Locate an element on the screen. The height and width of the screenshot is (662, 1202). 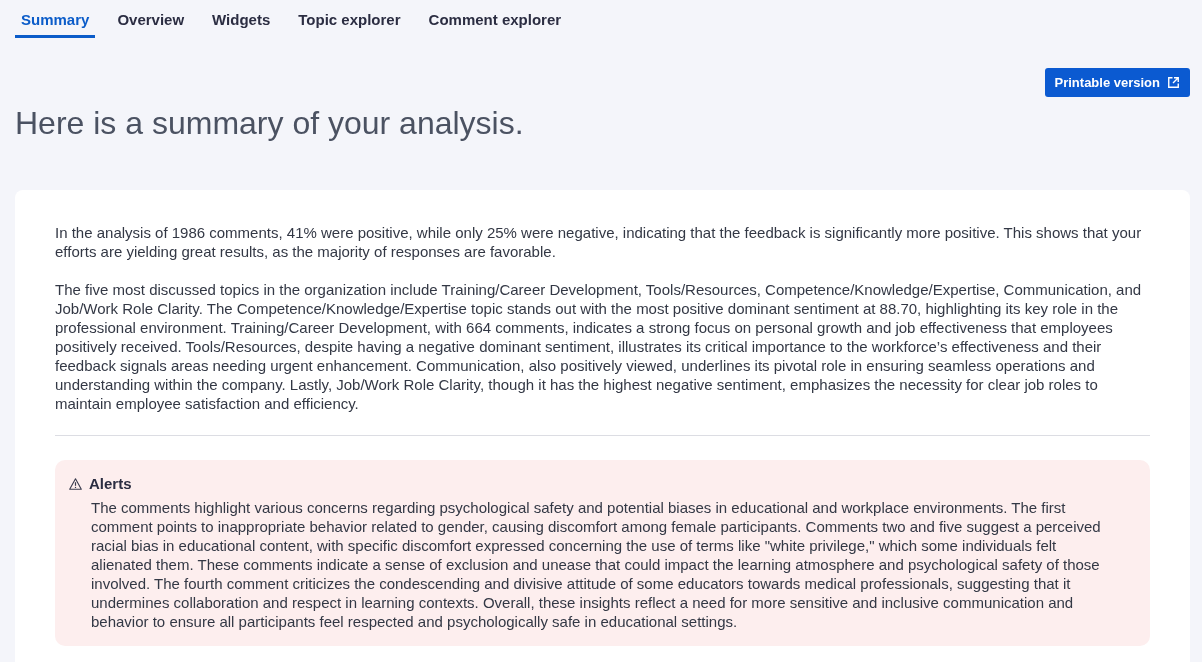
tab: Overview is located at coordinates (151, 19).